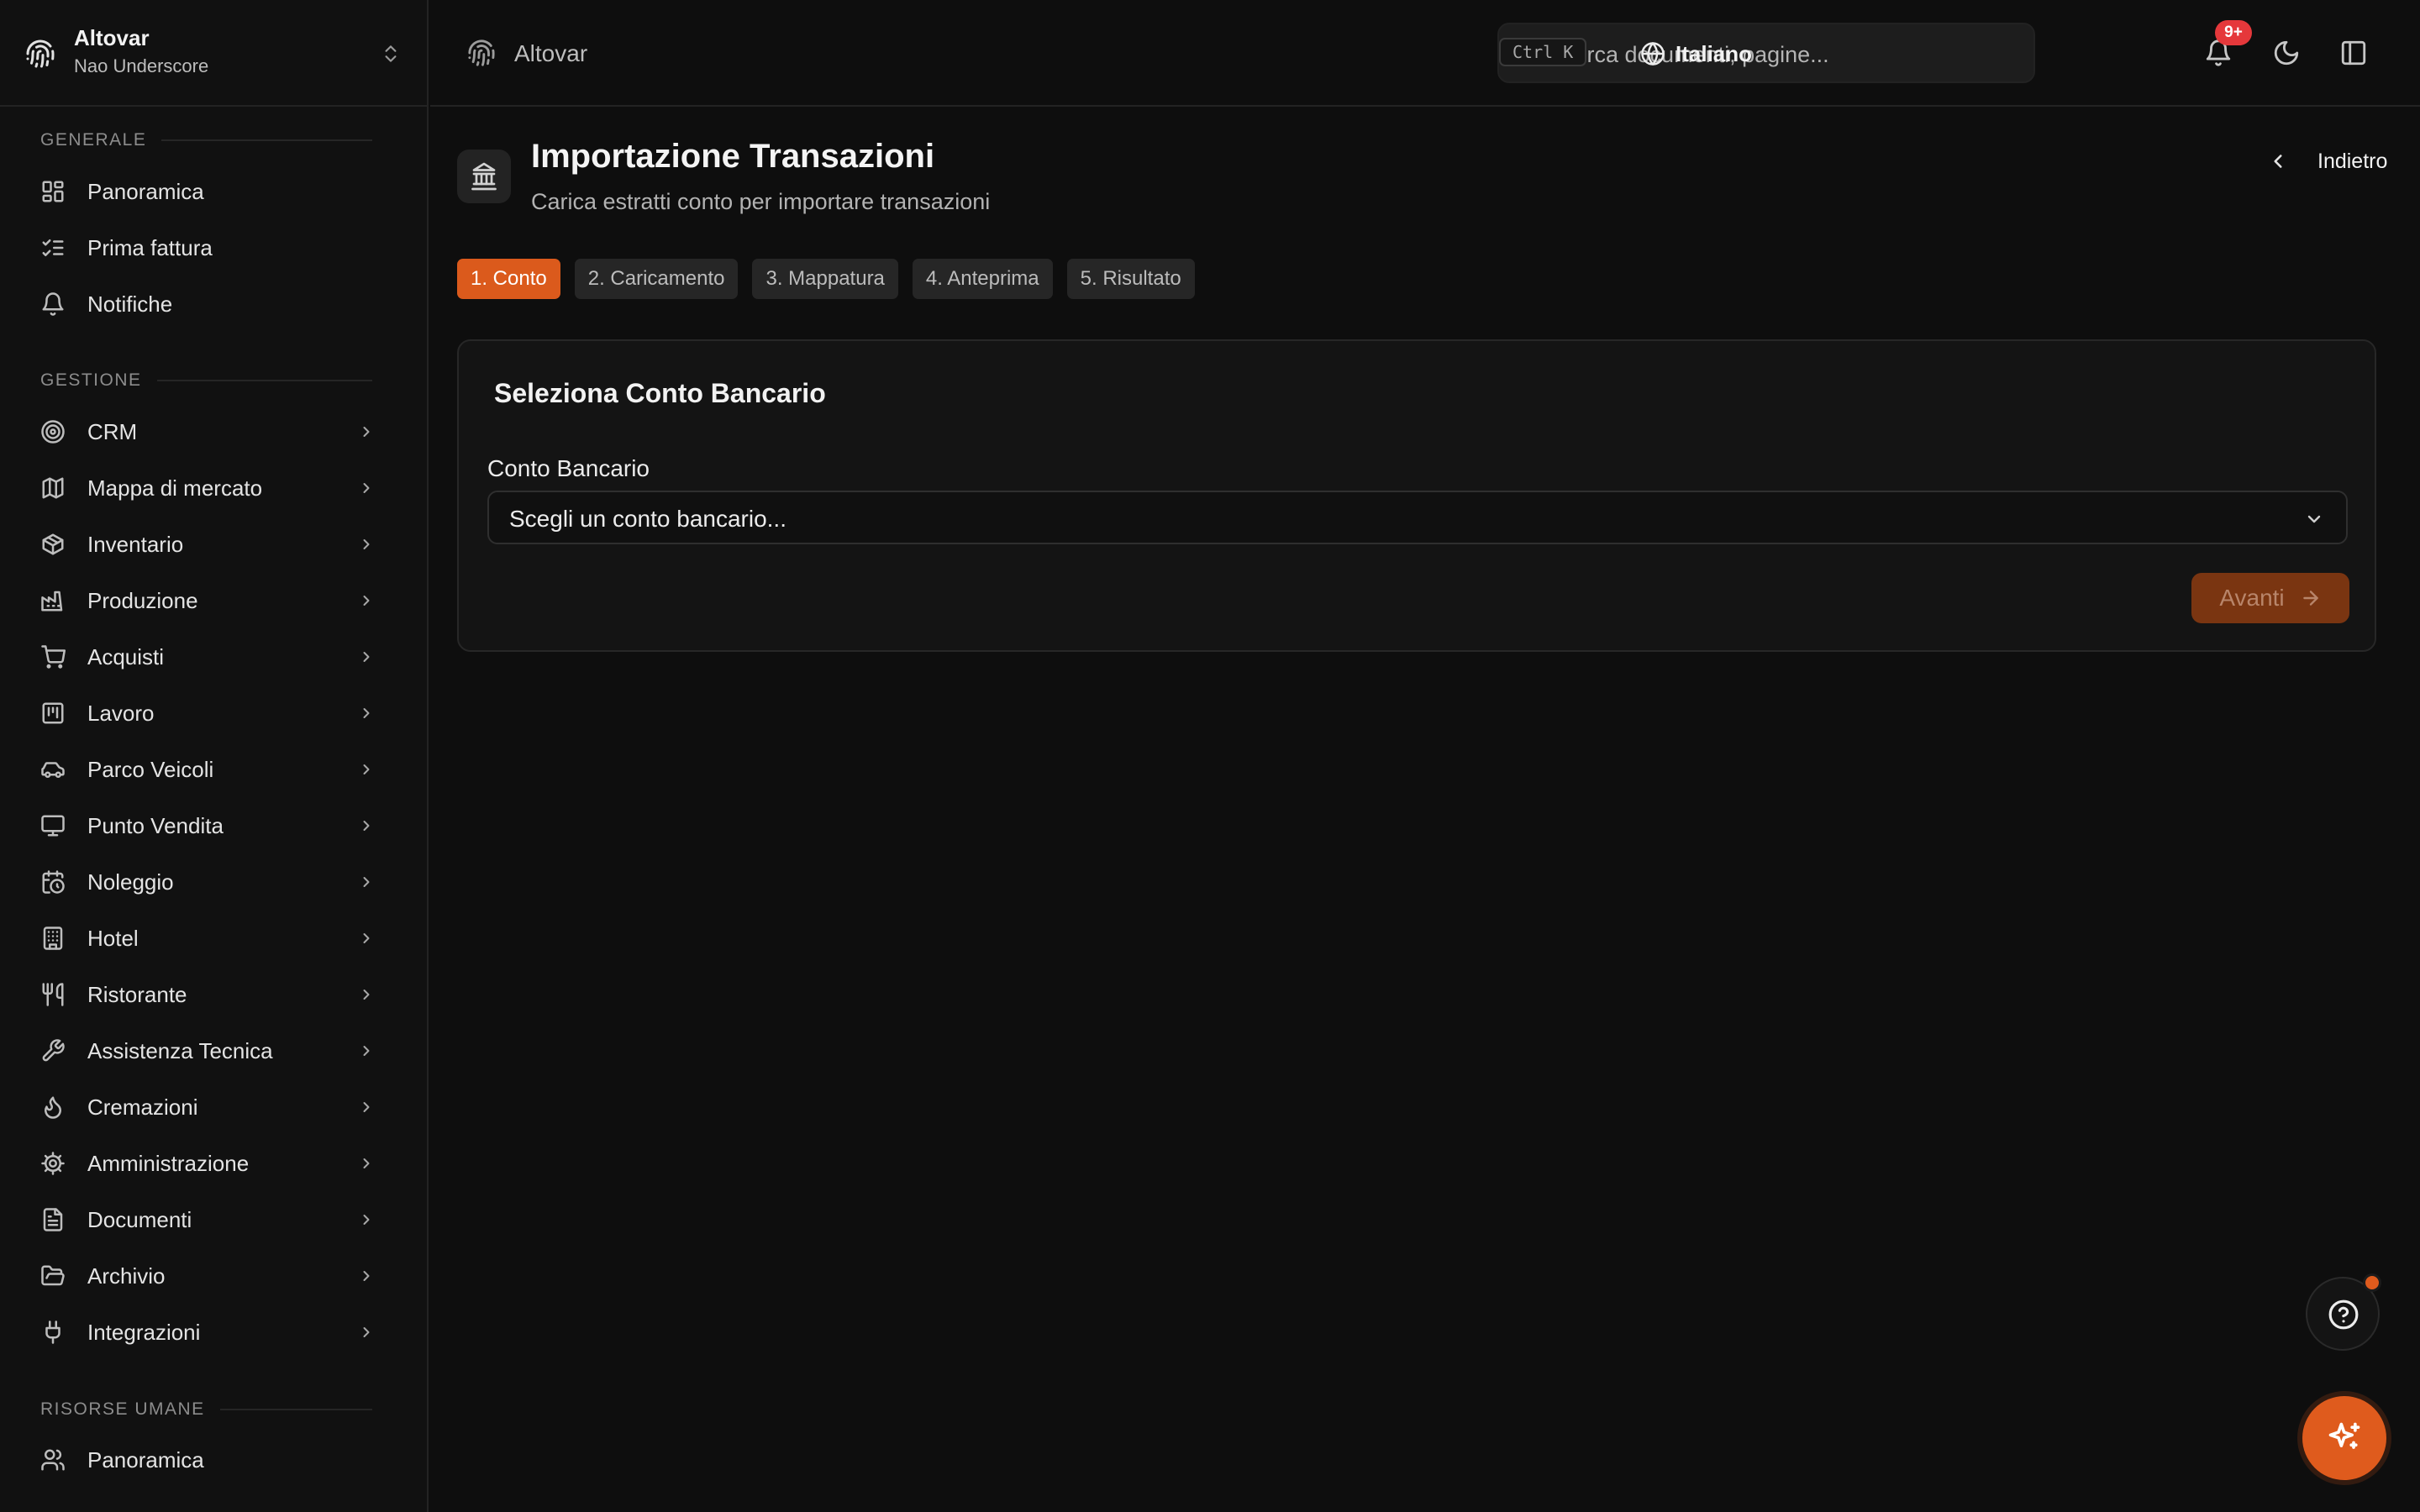 The width and height of the screenshot is (2420, 1512). What do you see at coordinates (208, 938) in the screenshot?
I see `sidebar-item-hotel: Hotel` at bounding box center [208, 938].